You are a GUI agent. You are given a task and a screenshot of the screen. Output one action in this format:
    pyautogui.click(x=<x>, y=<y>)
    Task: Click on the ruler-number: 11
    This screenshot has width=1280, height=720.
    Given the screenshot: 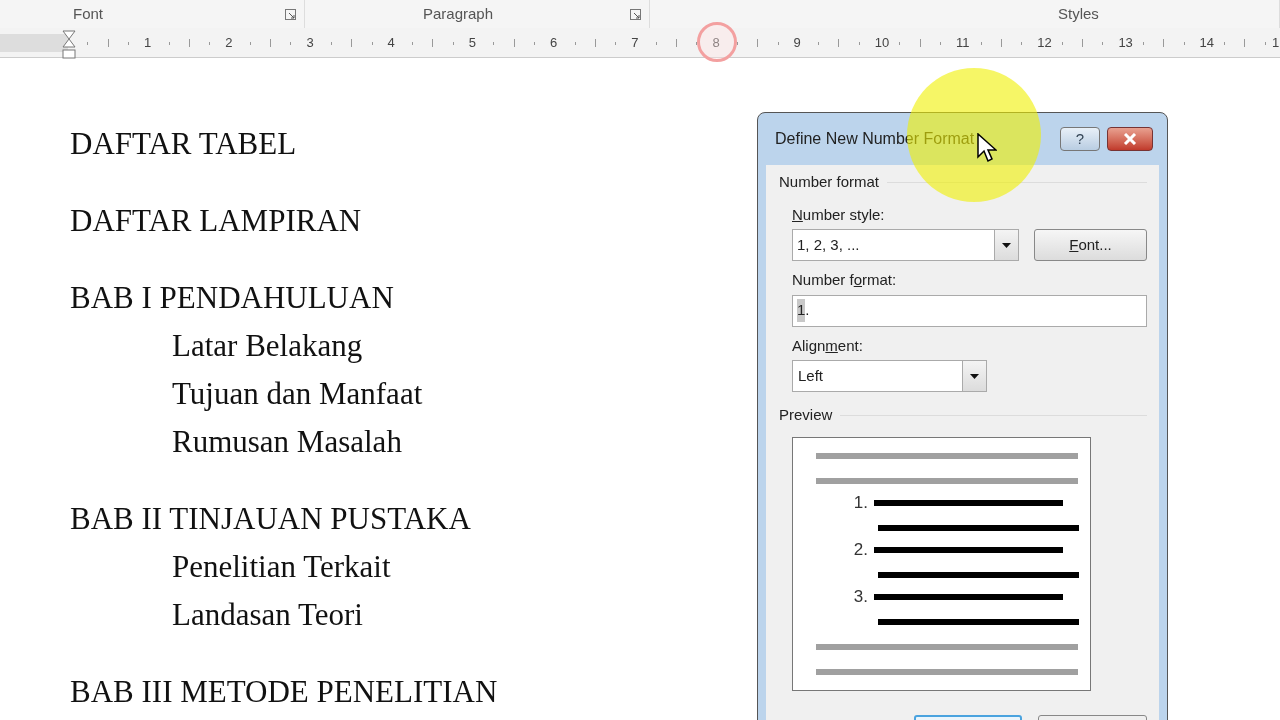 What is the action you would take?
    pyautogui.click(x=963, y=43)
    